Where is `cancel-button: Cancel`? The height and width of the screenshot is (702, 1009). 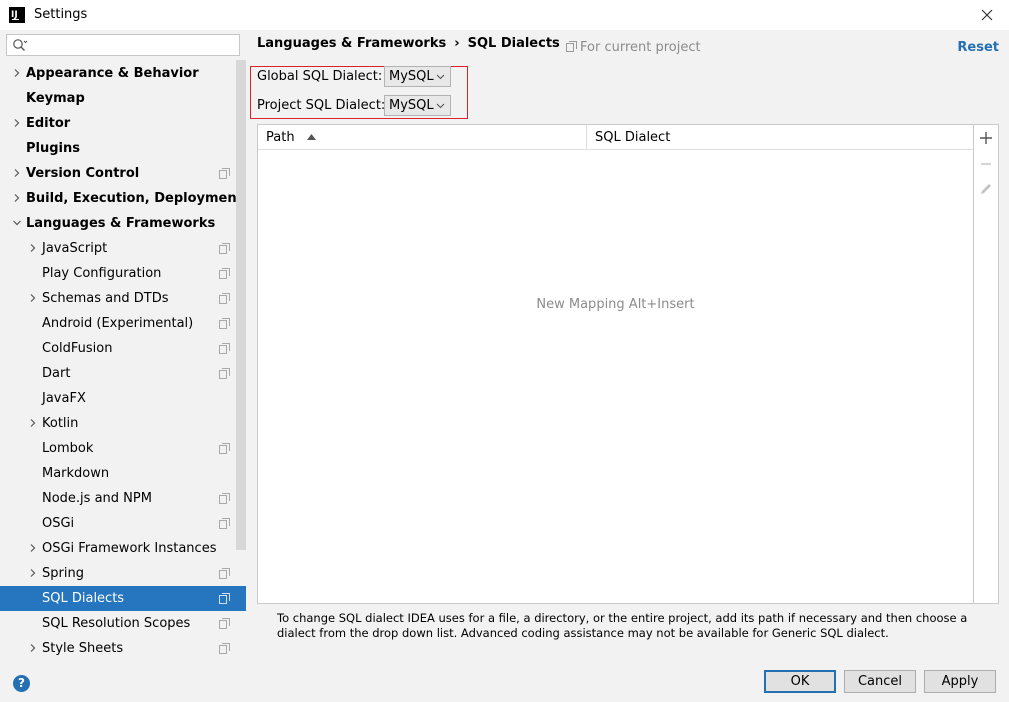 cancel-button: Cancel is located at coordinates (880, 681).